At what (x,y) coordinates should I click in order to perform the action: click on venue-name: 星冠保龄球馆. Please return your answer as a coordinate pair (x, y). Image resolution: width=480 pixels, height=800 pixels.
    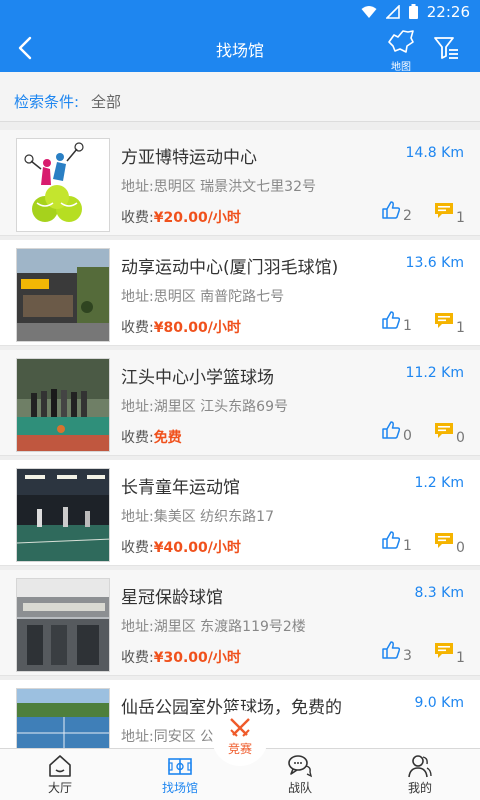
    Looking at the image, I should click on (172, 598).